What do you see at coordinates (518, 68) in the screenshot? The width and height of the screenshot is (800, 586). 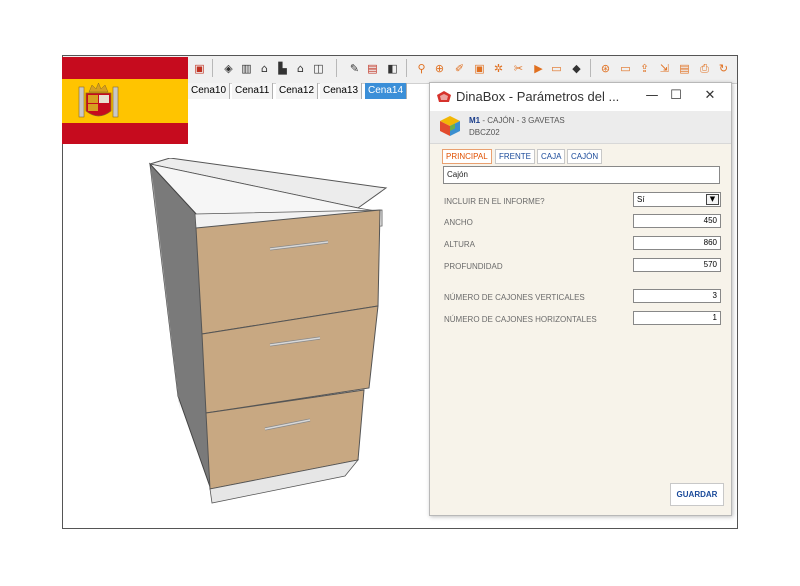 I see `cut-icon: ✂` at bounding box center [518, 68].